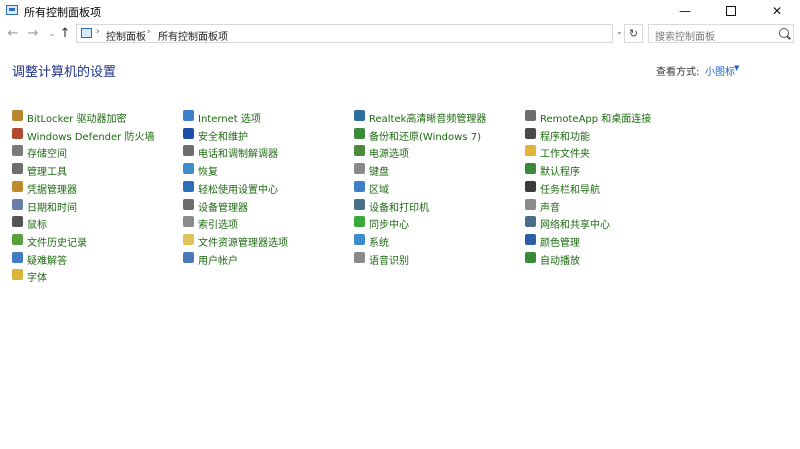 The image size is (800, 449). Describe the element at coordinates (427, 117) in the screenshot. I see `control-panel-item-label: Realtek高清晰音频管理器` at that location.